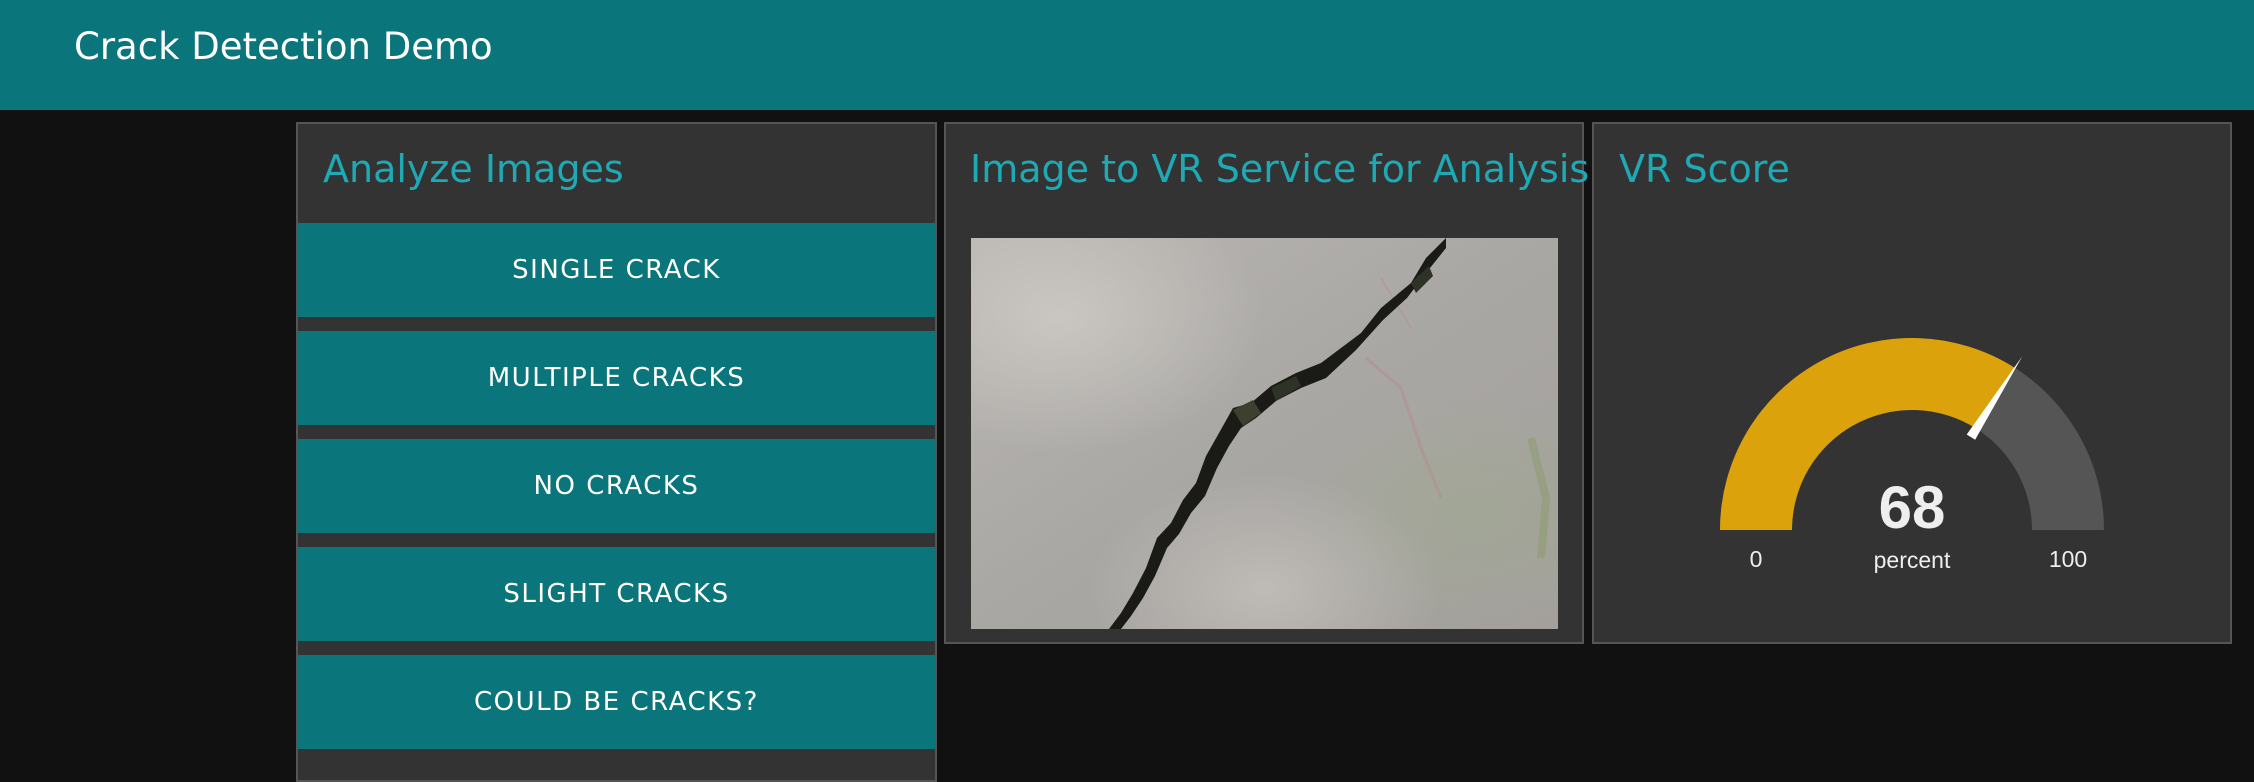  What do you see at coordinates (616, 486) in the screenshot?
I see `no-cracks-button: NO CRACKS` at bounding box center [616, 486].